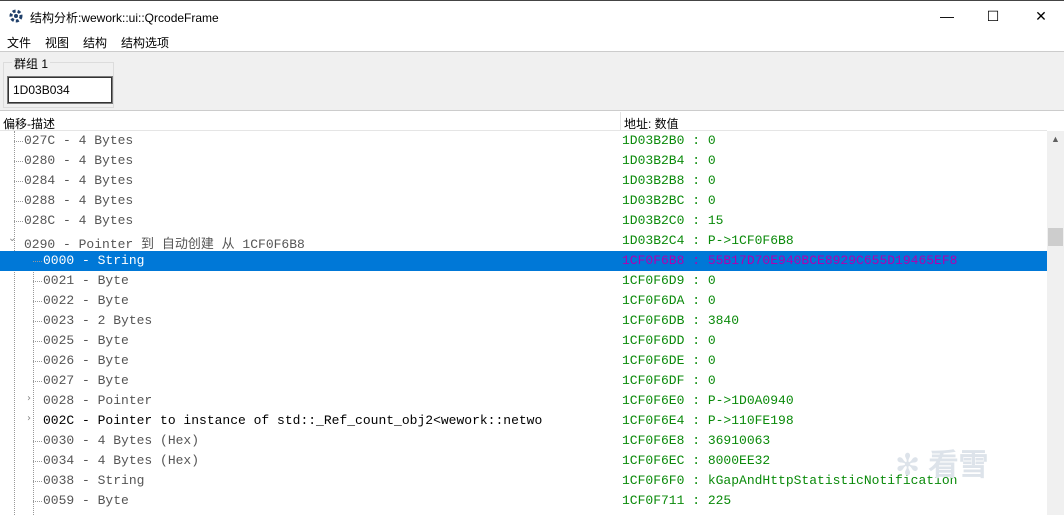 This screenshot has height=515, width=1064. Describe the element at coordinates (669, 300) in the screenshot. I see `row-value: 1CF0F6DA : 0` at that location.